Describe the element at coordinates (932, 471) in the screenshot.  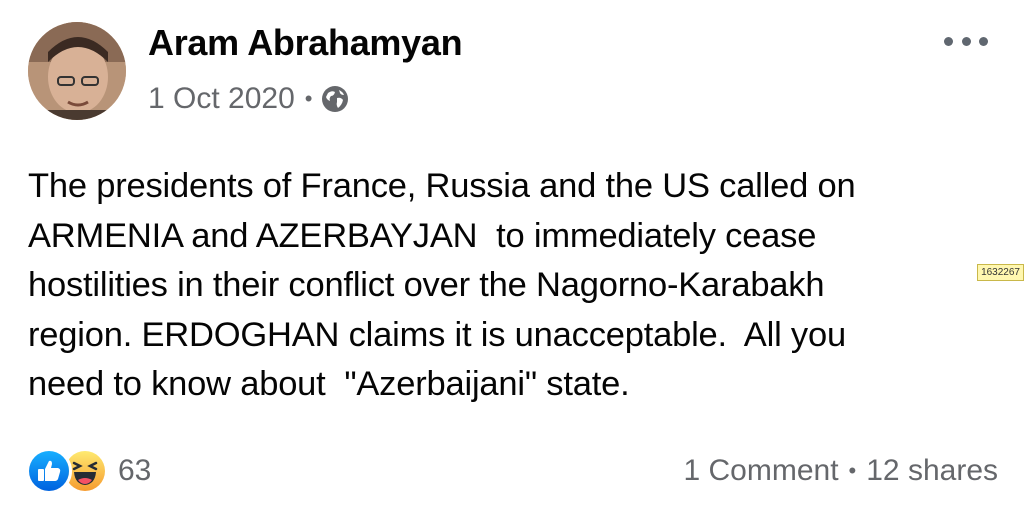
I see `shares-link: 12 shares` at that location.